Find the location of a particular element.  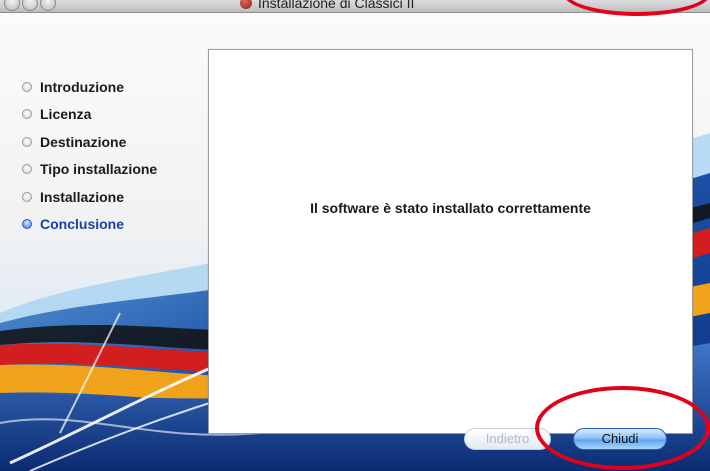

step-label: Licenza is located at coordinates (66, 114).